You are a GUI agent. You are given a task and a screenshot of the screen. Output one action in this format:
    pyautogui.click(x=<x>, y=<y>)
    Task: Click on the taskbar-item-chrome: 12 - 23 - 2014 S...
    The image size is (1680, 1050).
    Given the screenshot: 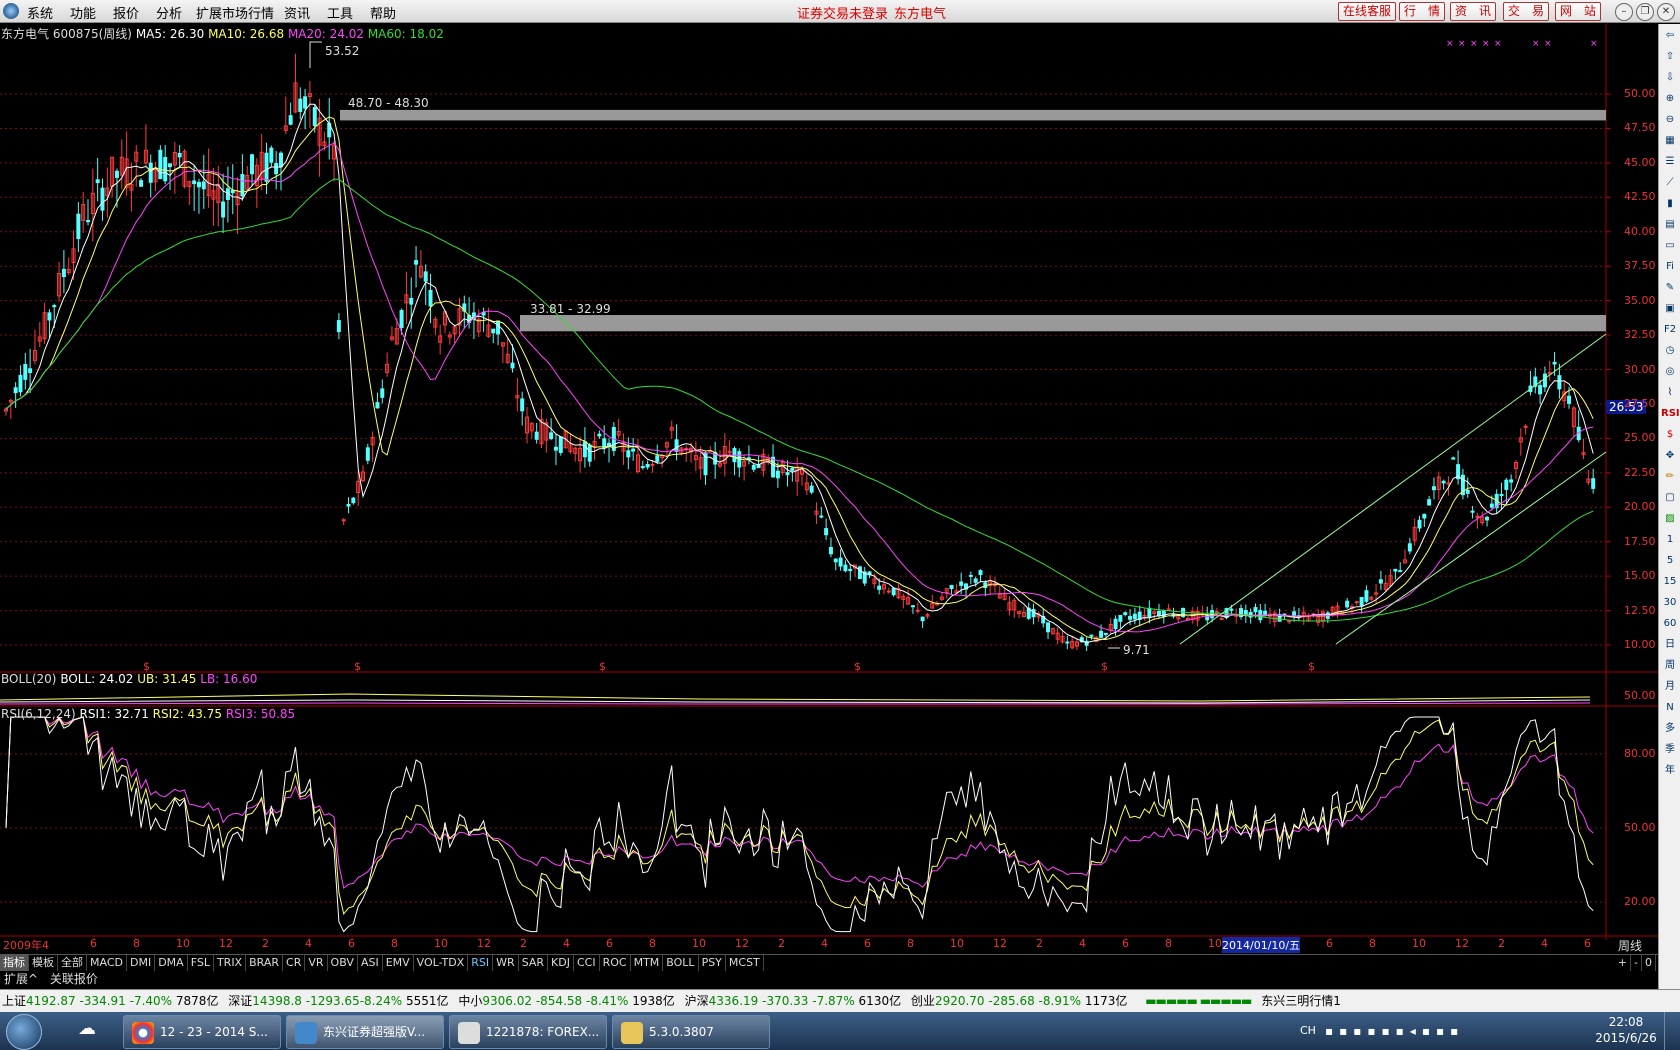 What is the action you would take?
    pyautogui.click(x=202, y=1032)
    